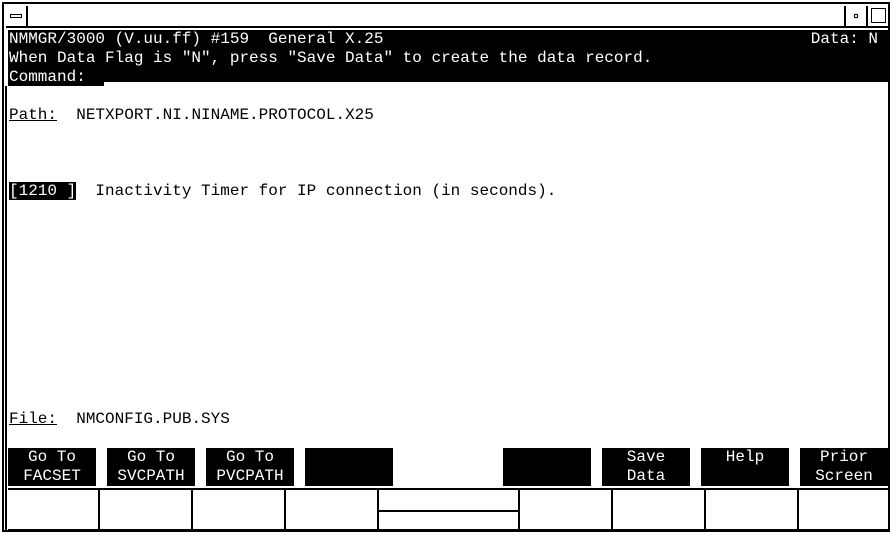  I want to click on f3-line1: Go To, so click(249, 457).